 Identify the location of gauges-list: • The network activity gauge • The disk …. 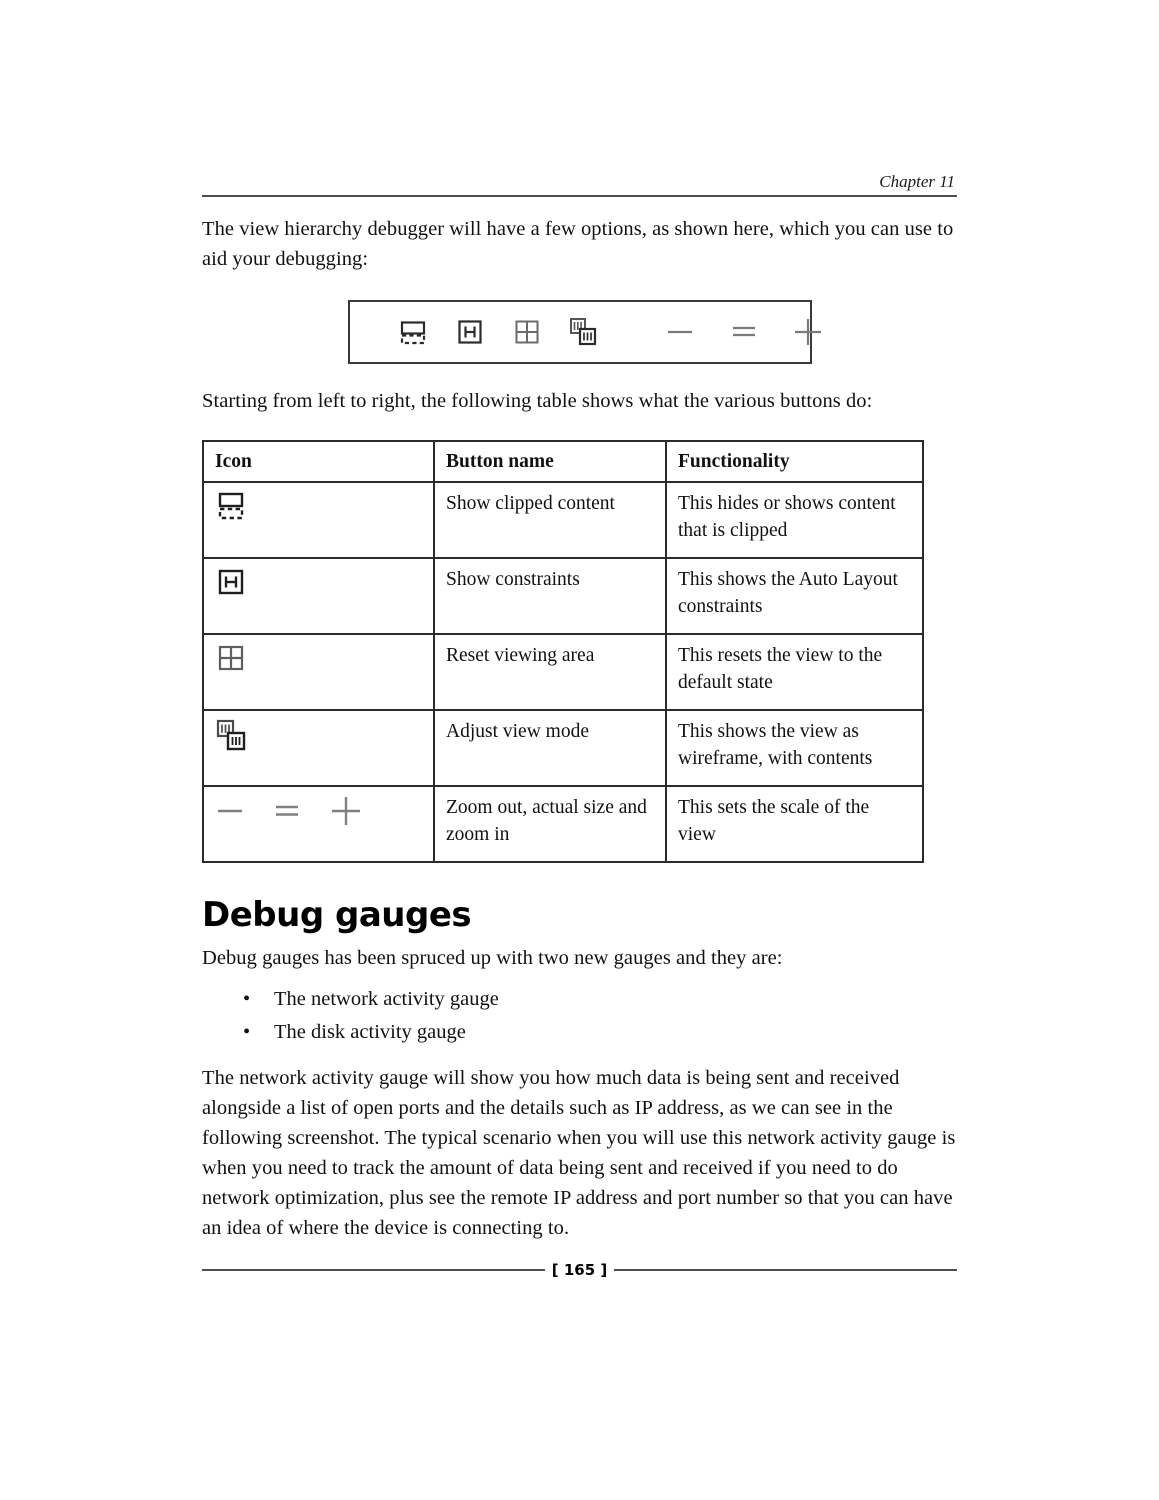
(579, 1016).